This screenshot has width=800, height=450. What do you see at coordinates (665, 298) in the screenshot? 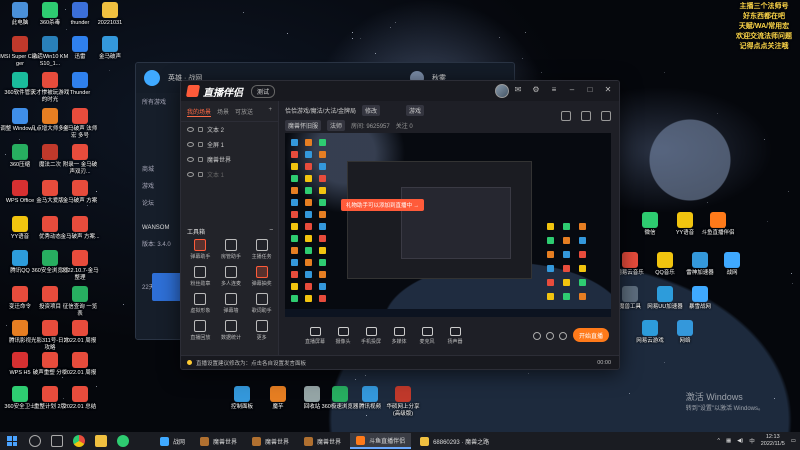
I see `desktop-icon: 网易UU加速器` at bounding box center [665, 298].